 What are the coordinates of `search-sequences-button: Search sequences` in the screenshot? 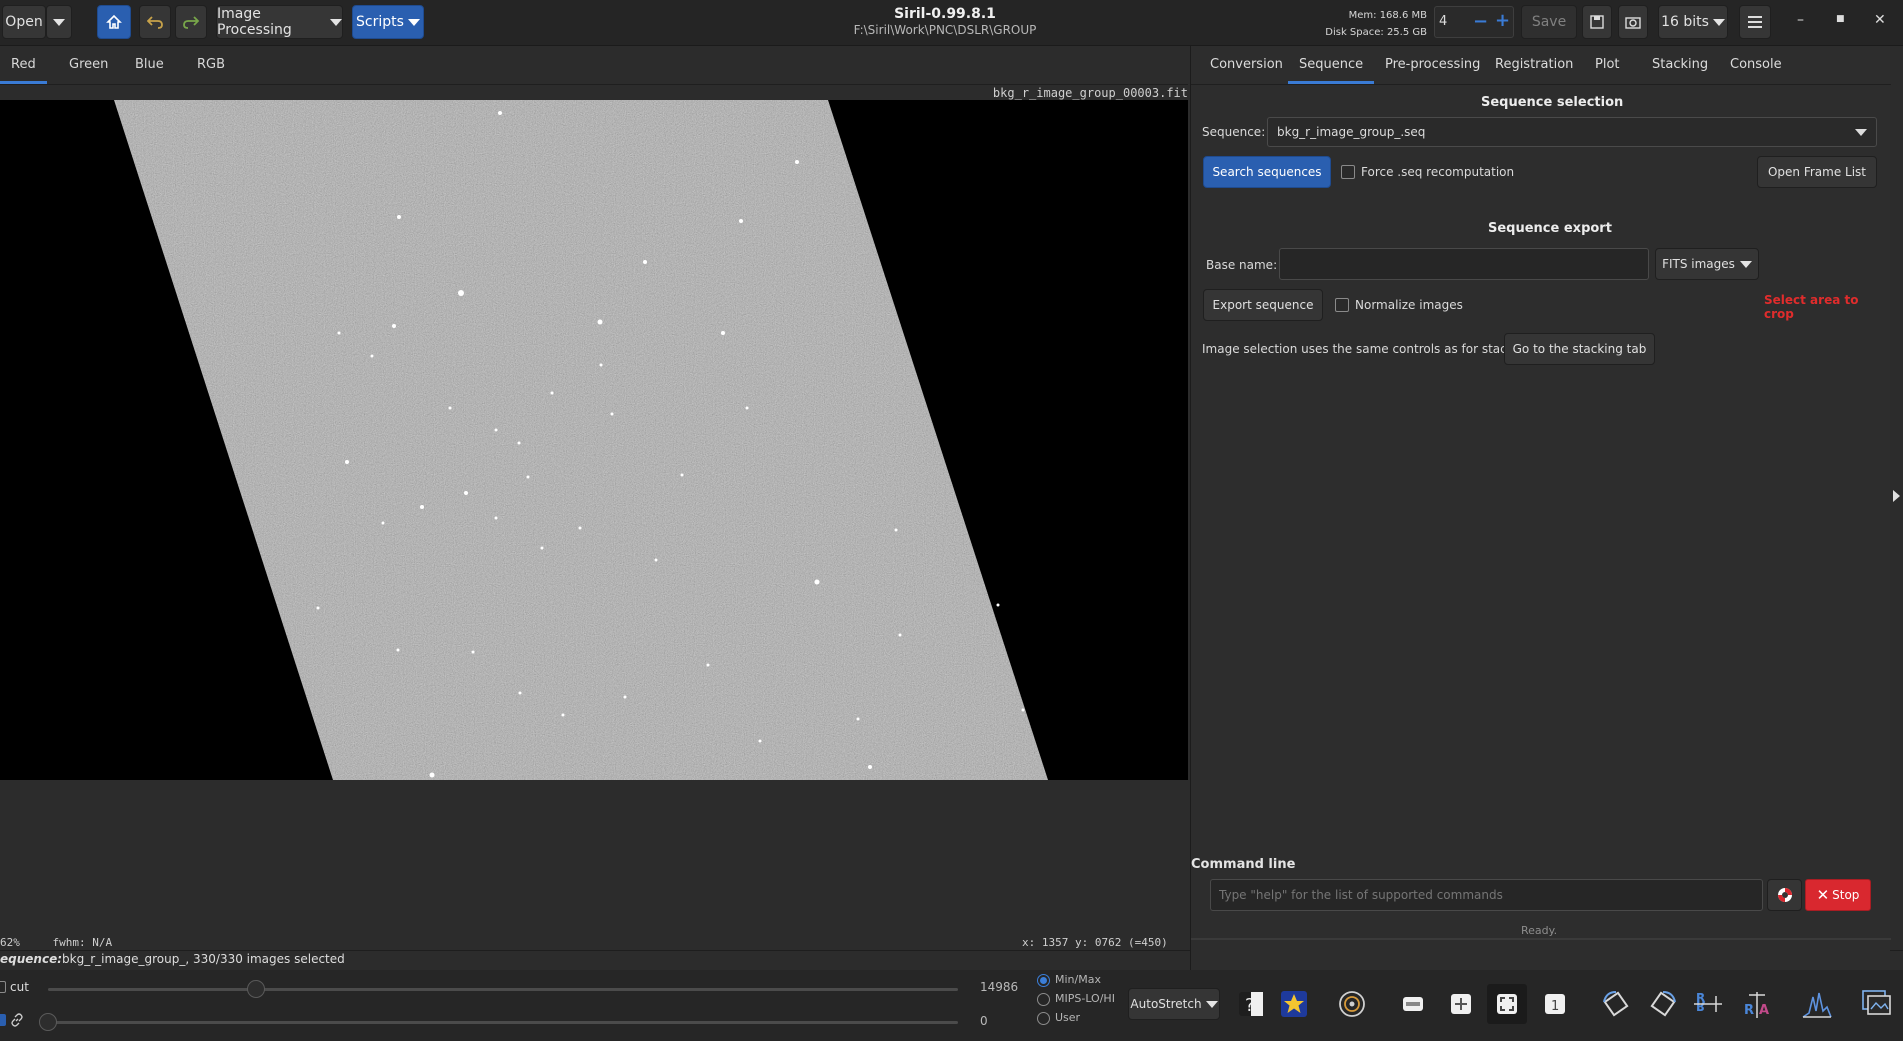 It's located at (1267, 172).